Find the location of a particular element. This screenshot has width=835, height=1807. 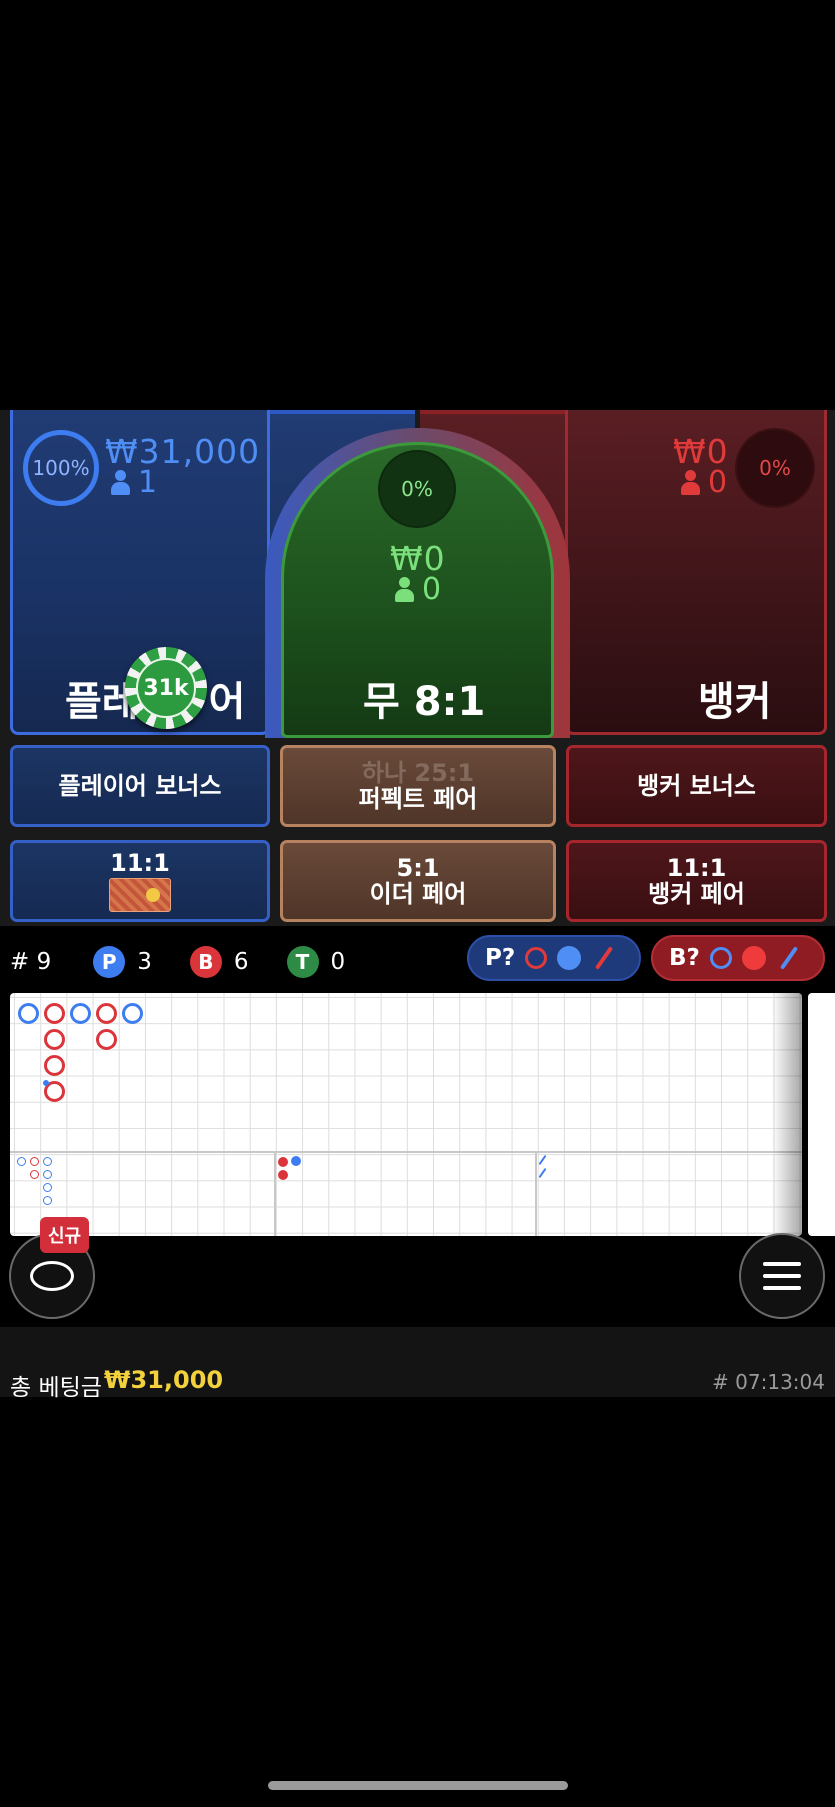

tie-percent-circle: 0% is located at coordinates (417, 489).